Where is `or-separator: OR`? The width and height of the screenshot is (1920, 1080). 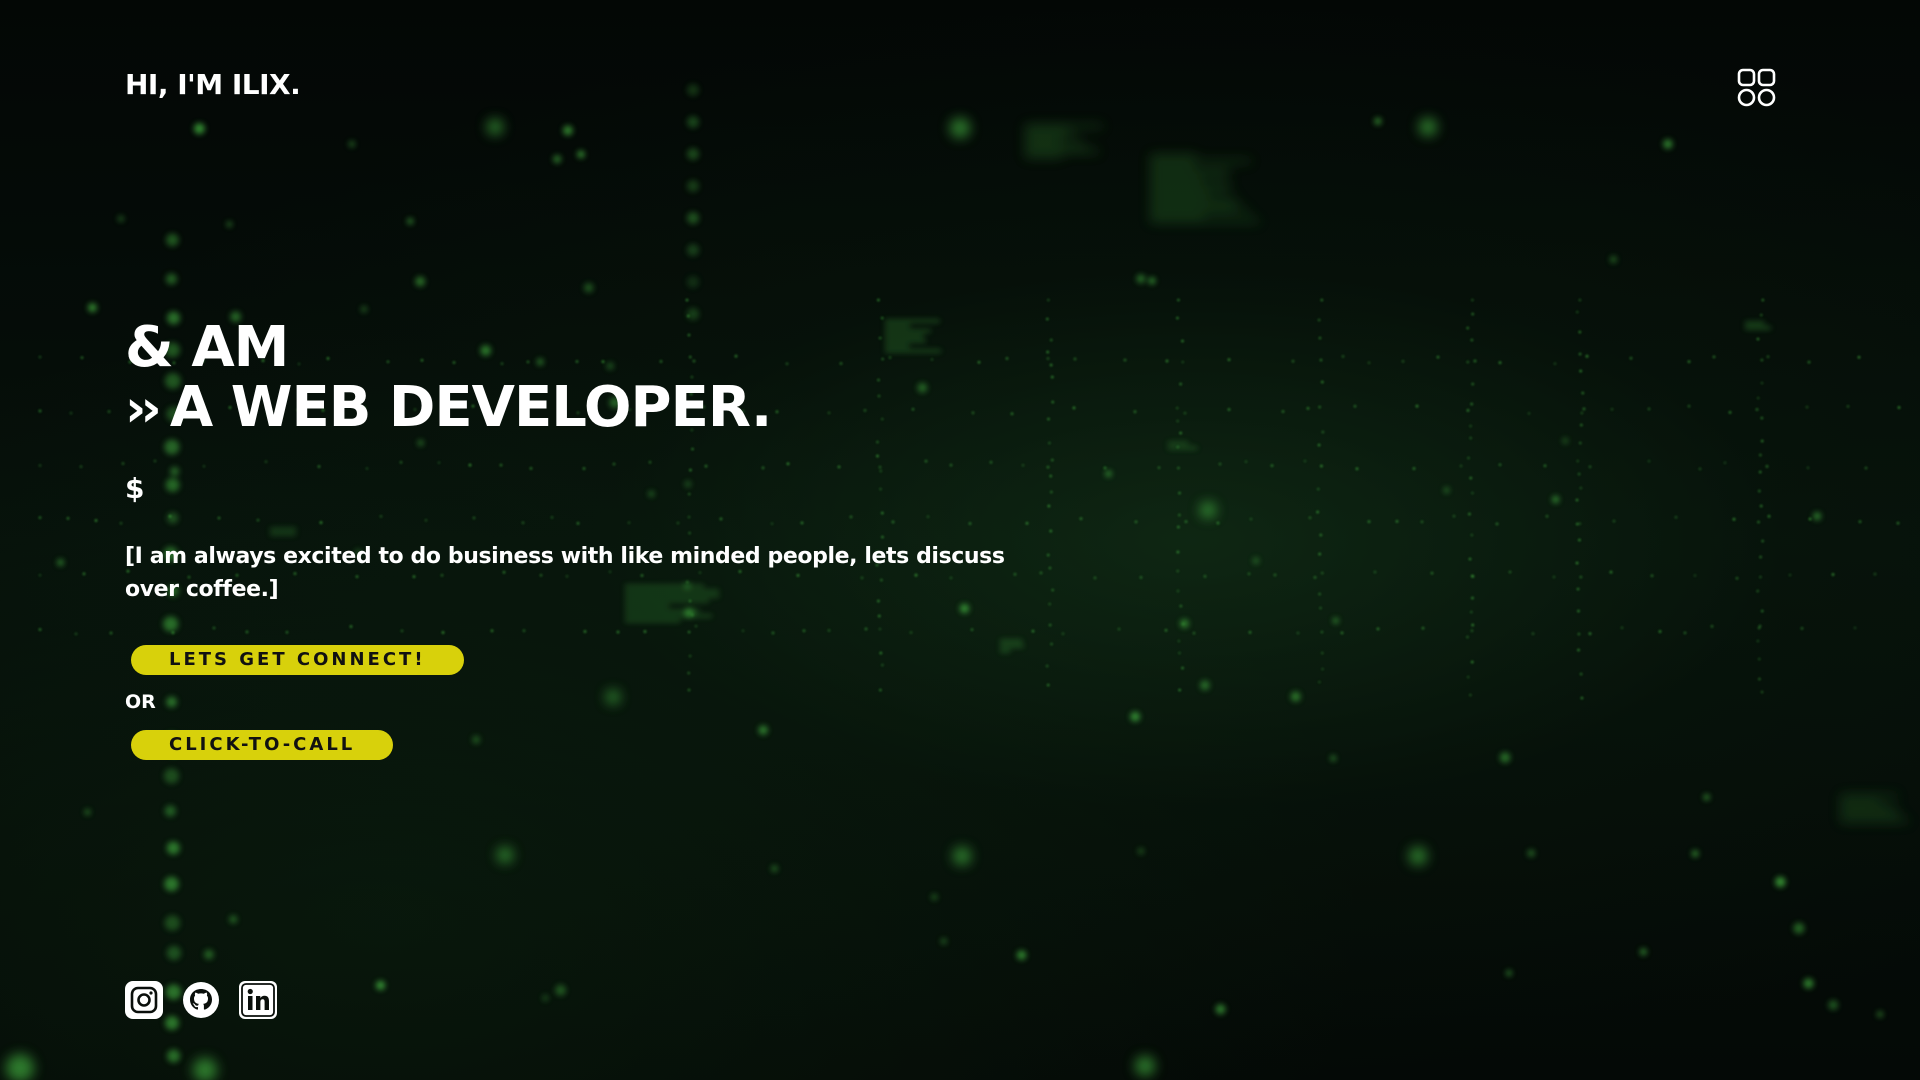 or-separator: OR is located at coordinates (140, 702).